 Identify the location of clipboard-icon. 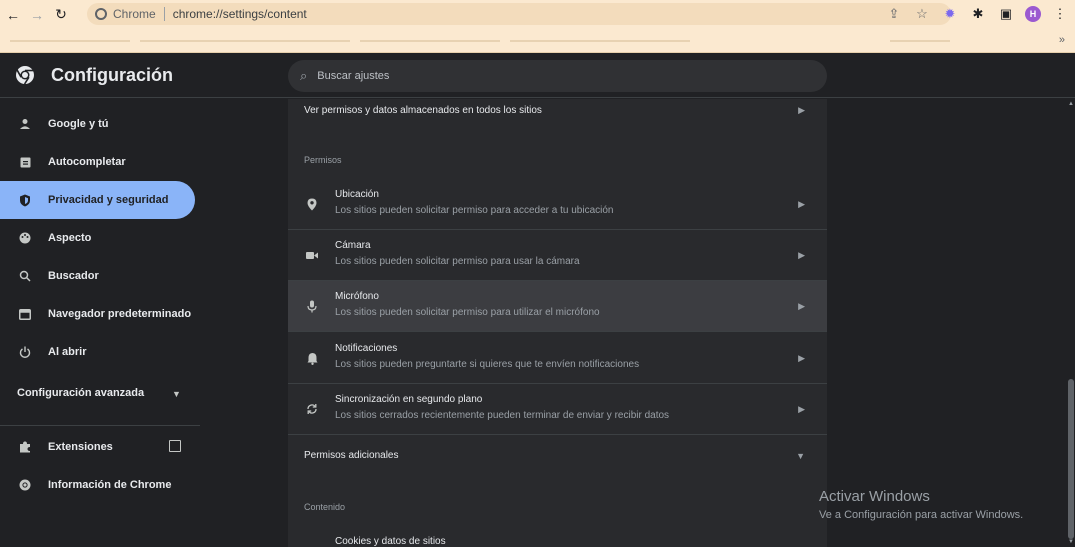
(25, 162).